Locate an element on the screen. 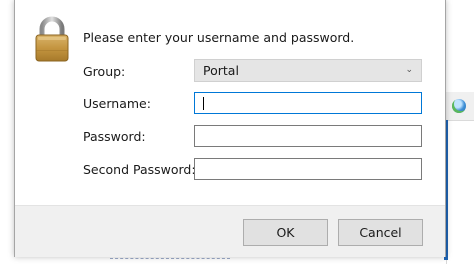 This screenshot has width=474, height=265. dialog-prompt: Please enter your username and password. is located at coordinates (219, 37).